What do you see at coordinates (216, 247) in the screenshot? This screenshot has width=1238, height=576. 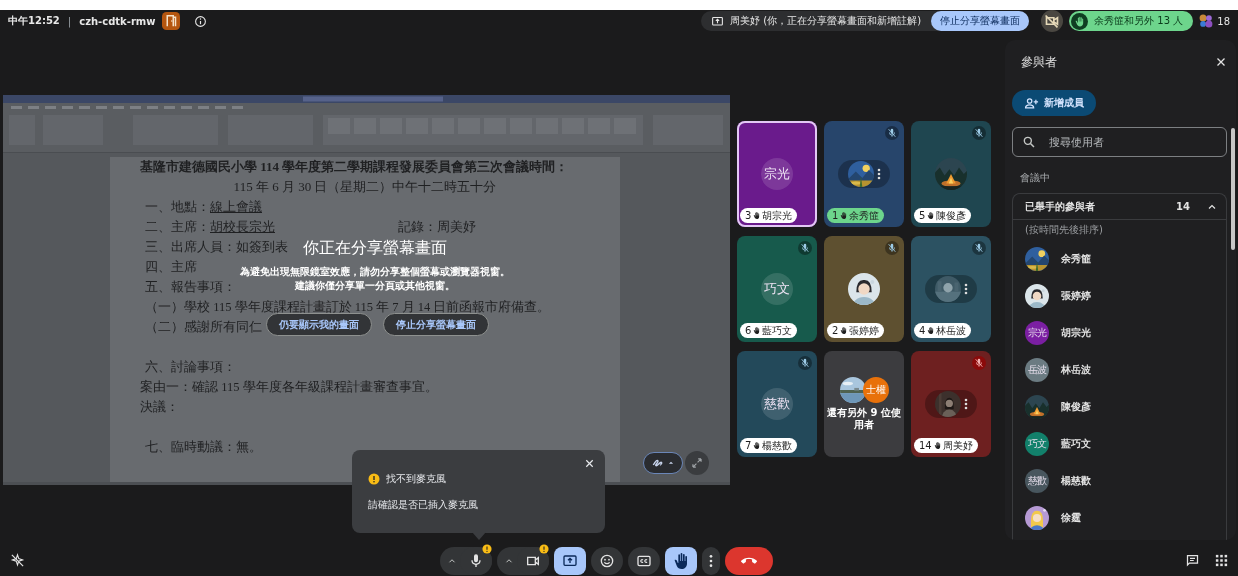 I see `document-line: 三、出席人員：如簽到表` at bounding box center [216, 247].